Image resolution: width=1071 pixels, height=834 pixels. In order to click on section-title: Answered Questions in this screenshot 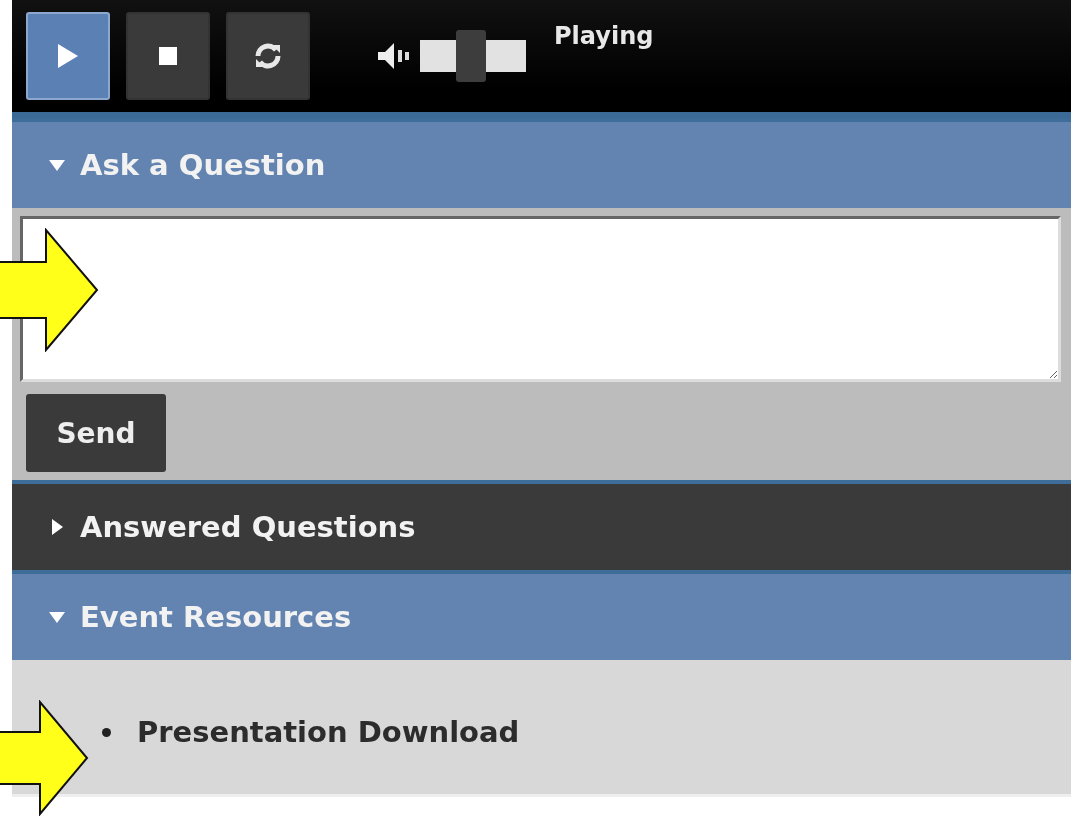, I will do `click(248, 527)`.